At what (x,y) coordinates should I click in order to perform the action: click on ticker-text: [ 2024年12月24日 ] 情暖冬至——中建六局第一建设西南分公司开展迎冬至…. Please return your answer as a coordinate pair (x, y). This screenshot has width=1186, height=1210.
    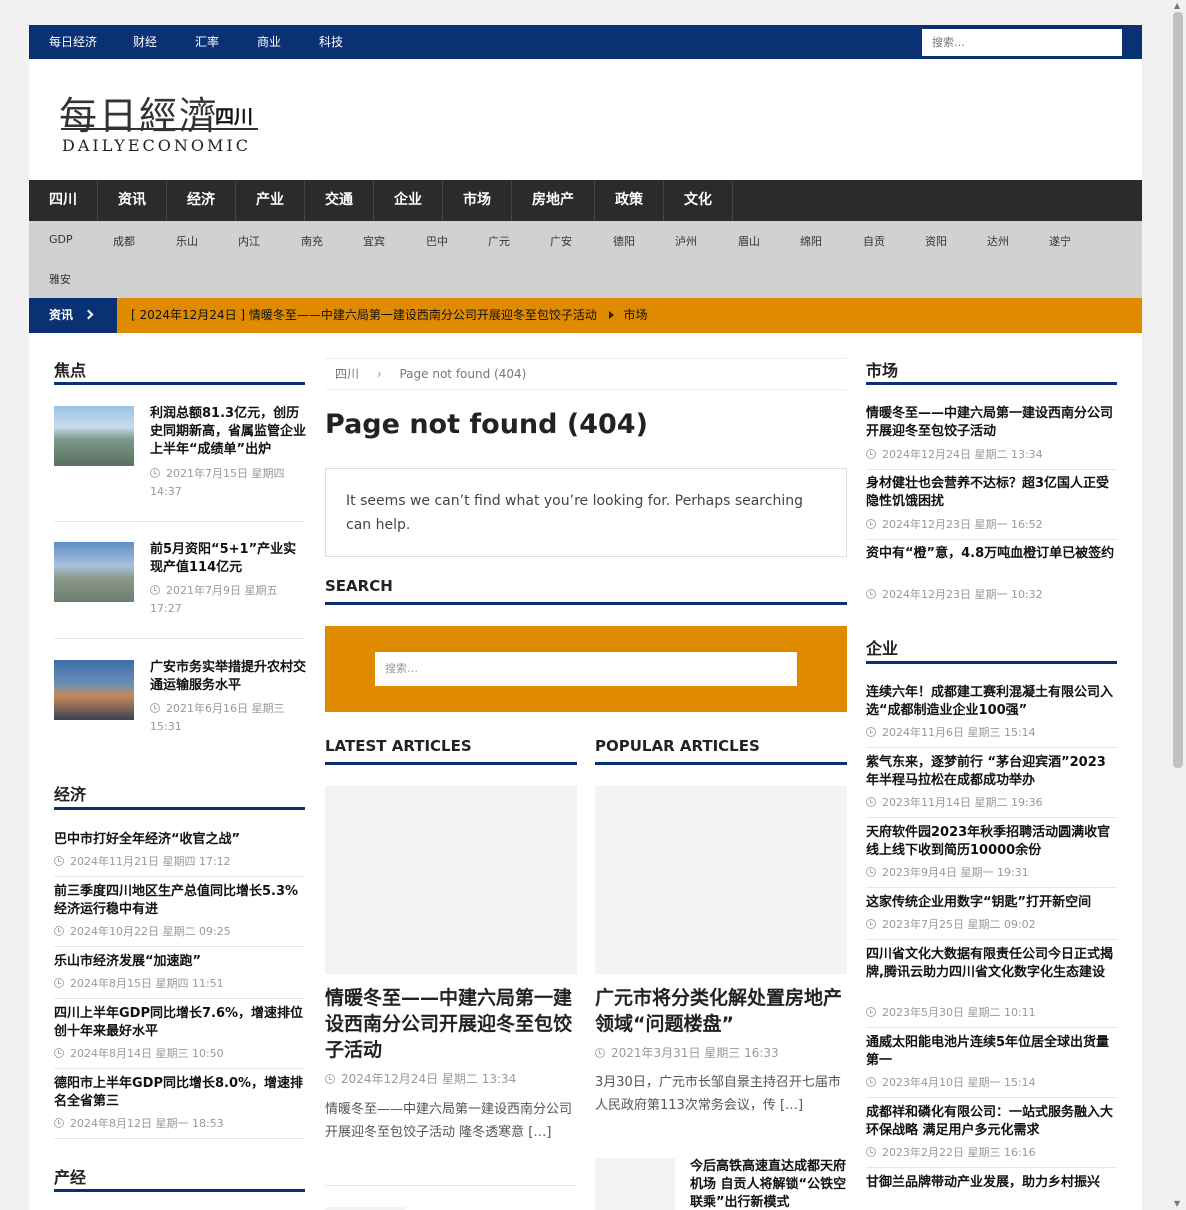
    Looking at the image, I should click on (364, 315).